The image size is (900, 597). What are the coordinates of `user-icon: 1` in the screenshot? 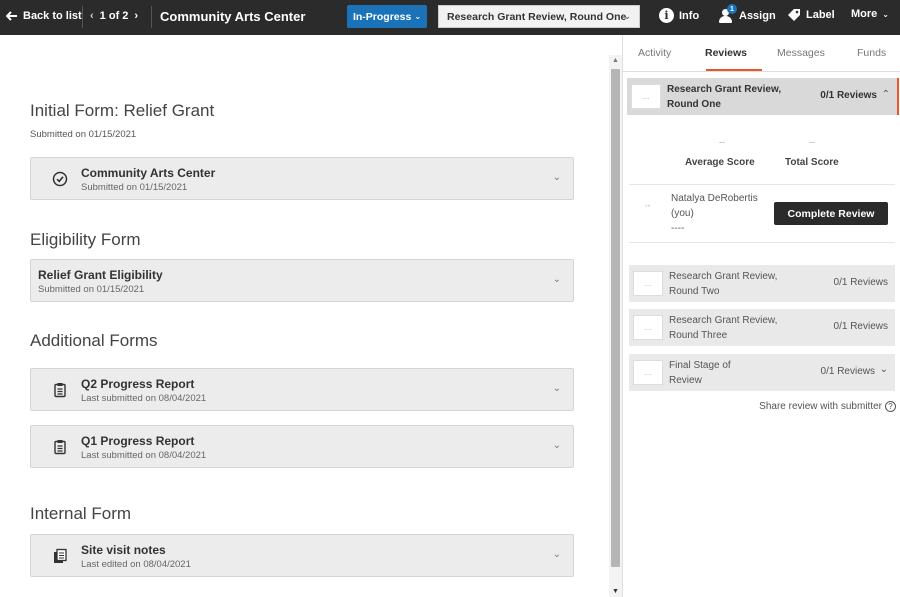 It's located at (727, 14).